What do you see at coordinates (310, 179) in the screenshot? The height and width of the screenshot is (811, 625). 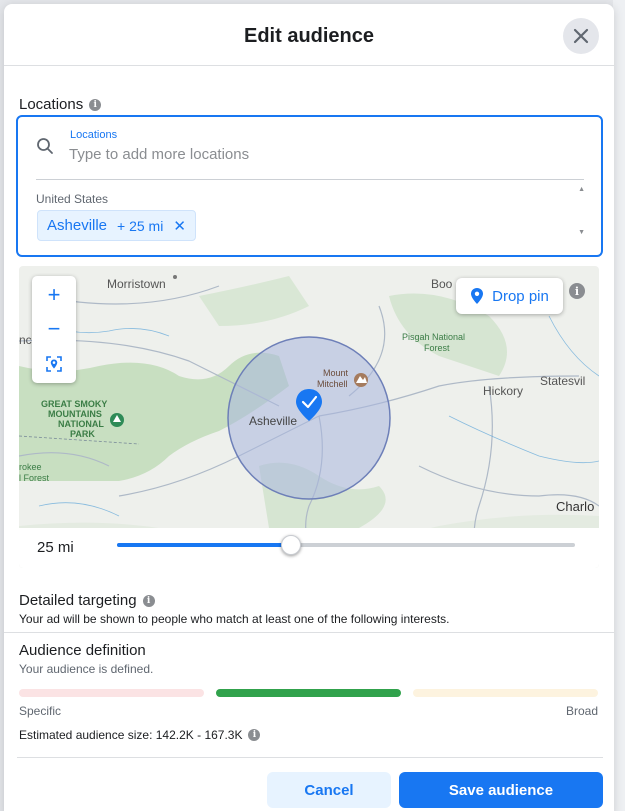 I see `divider` at bounding box center [310, 179].